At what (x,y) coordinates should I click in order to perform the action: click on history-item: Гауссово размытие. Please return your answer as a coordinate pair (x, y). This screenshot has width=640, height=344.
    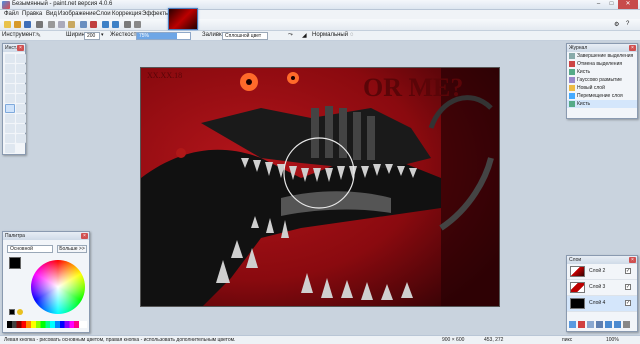
    Looking at the image, I should click on (602, 80).